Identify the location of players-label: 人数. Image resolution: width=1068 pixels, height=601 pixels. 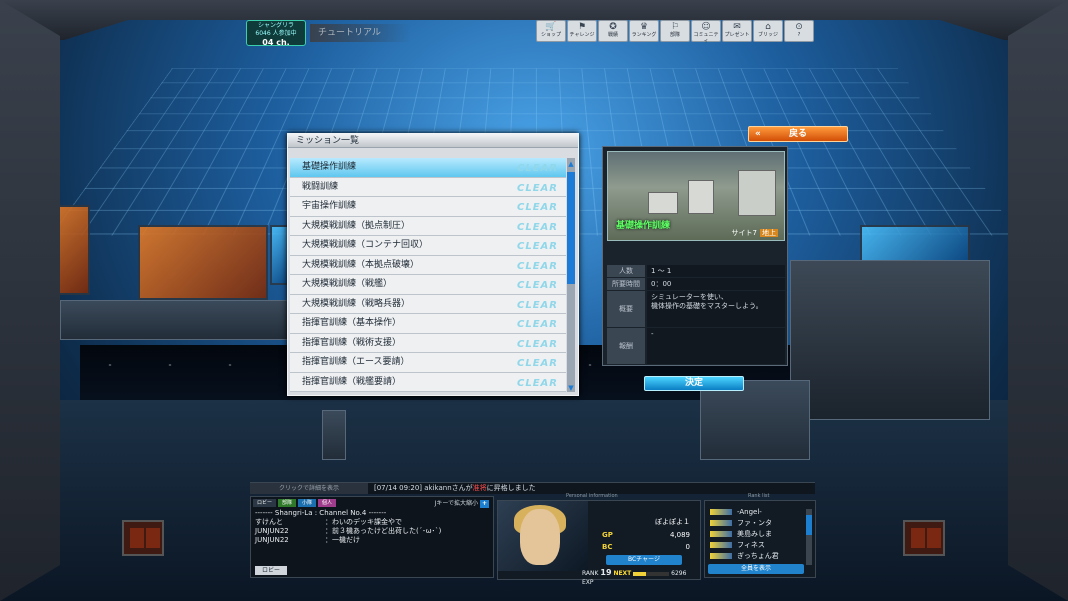
(626, 271).